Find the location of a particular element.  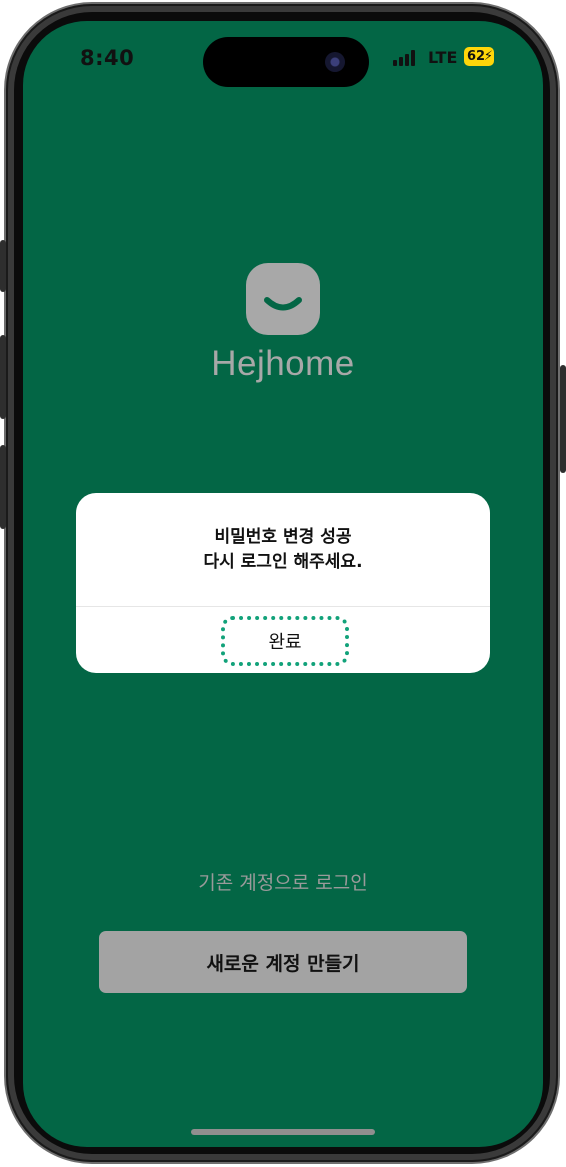

create-account-button: 새로운 계정 만들기 is located at coordinates (283, 962).